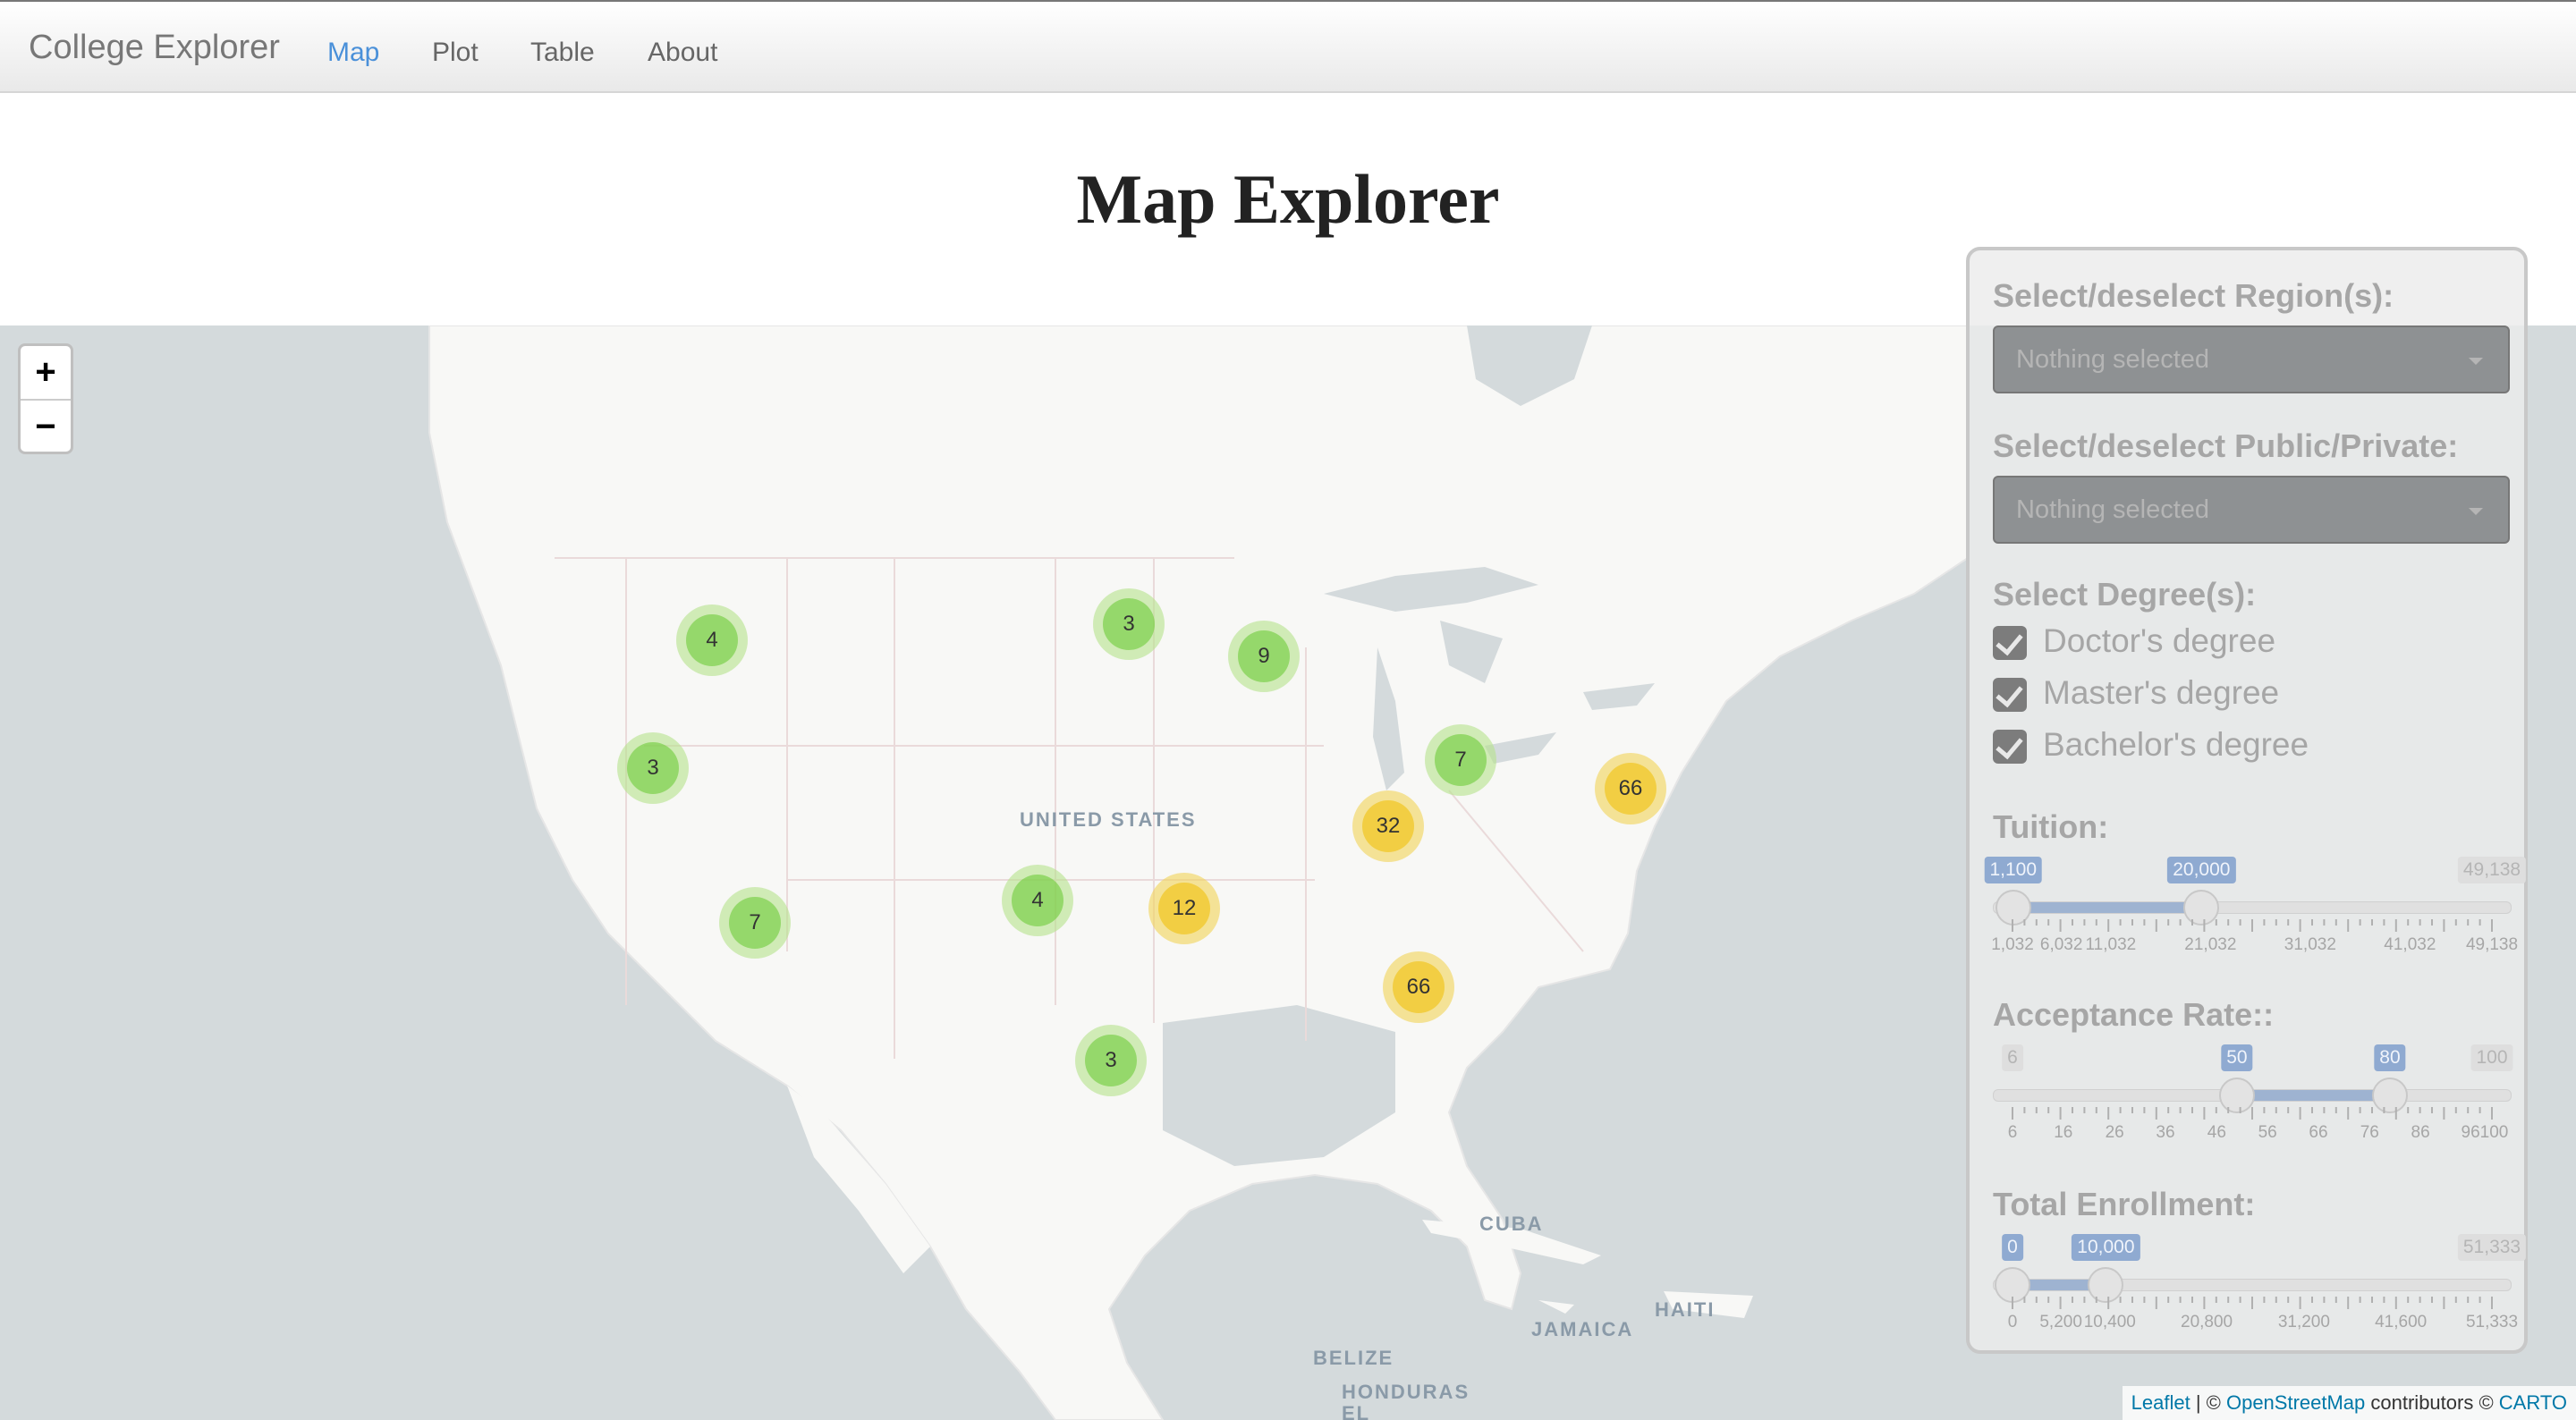  What do you see at coordinates (2492, 870) in the screenshot?
I see `tuition-max-bubble: 49,138` at bounding box center [2492, 870].